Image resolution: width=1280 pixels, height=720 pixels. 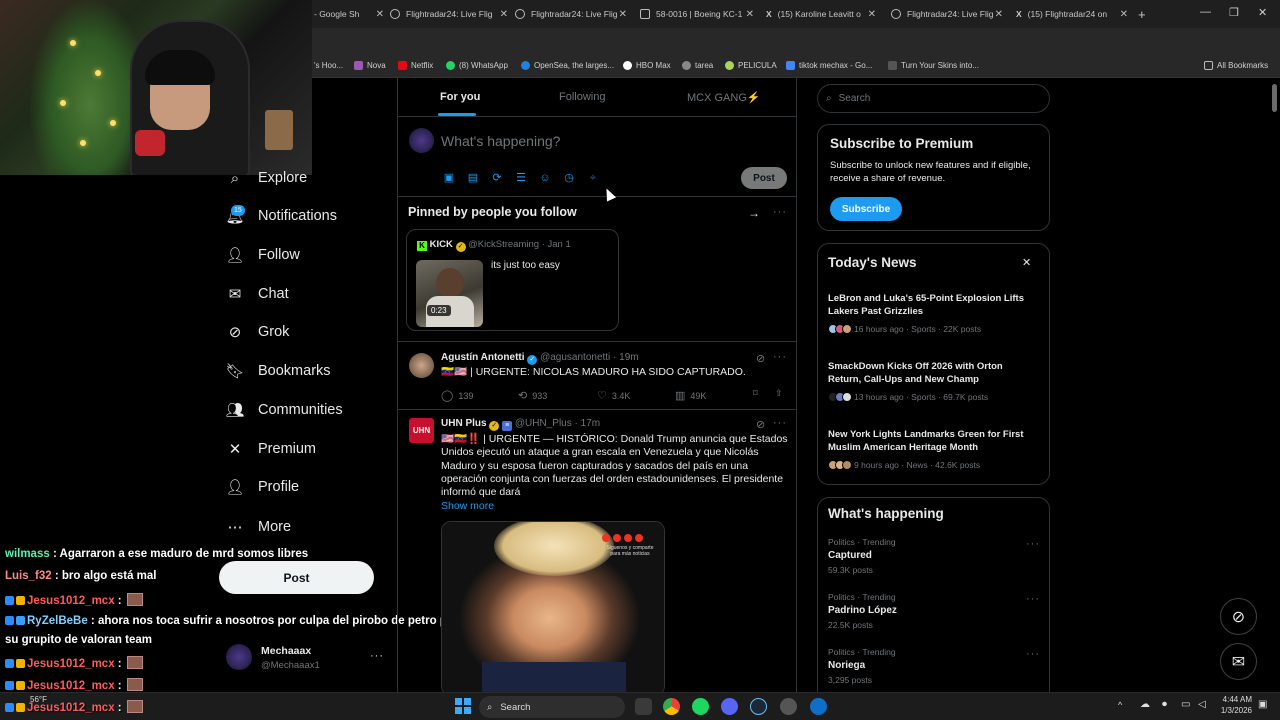 What do you see at coordinates (277, 371) in the screenshot?
I see `nav-bookmarks: 🔖︎ Bookmarks` at bounding box center [277, 371].